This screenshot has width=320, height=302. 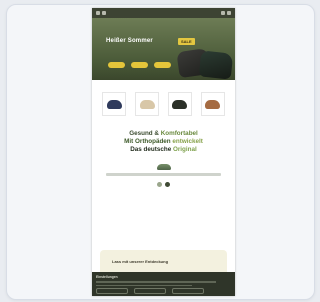 What do you see at coordinates (226, 13) in the screenshot?
I see `topbar-right-icons` at bounding box center [226, 13].